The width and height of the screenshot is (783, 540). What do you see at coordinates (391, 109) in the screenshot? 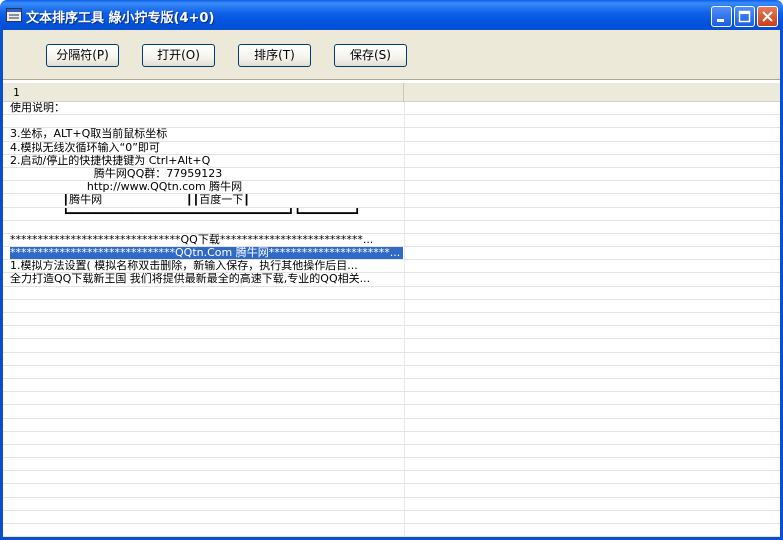
I see `list-item: 使用说明：` at bounding box center [391, 109].